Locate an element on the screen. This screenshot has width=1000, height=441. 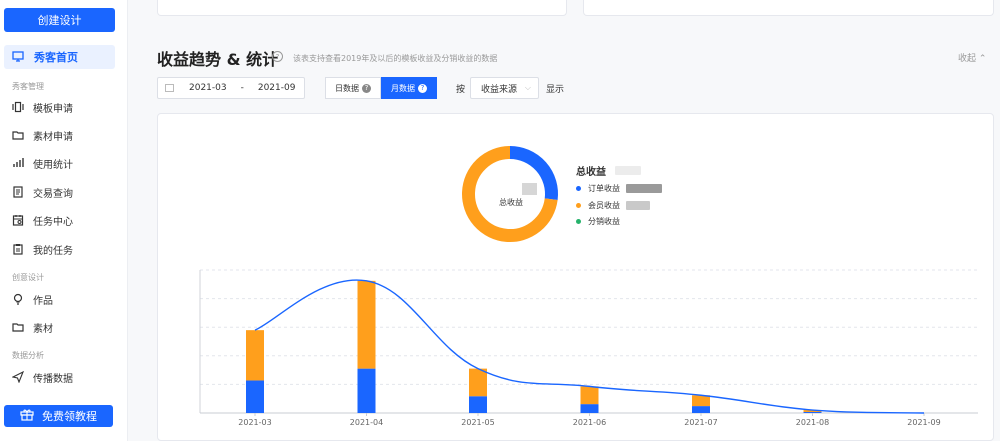
legend-title: 总收益 is located at coordinates (609, 170).